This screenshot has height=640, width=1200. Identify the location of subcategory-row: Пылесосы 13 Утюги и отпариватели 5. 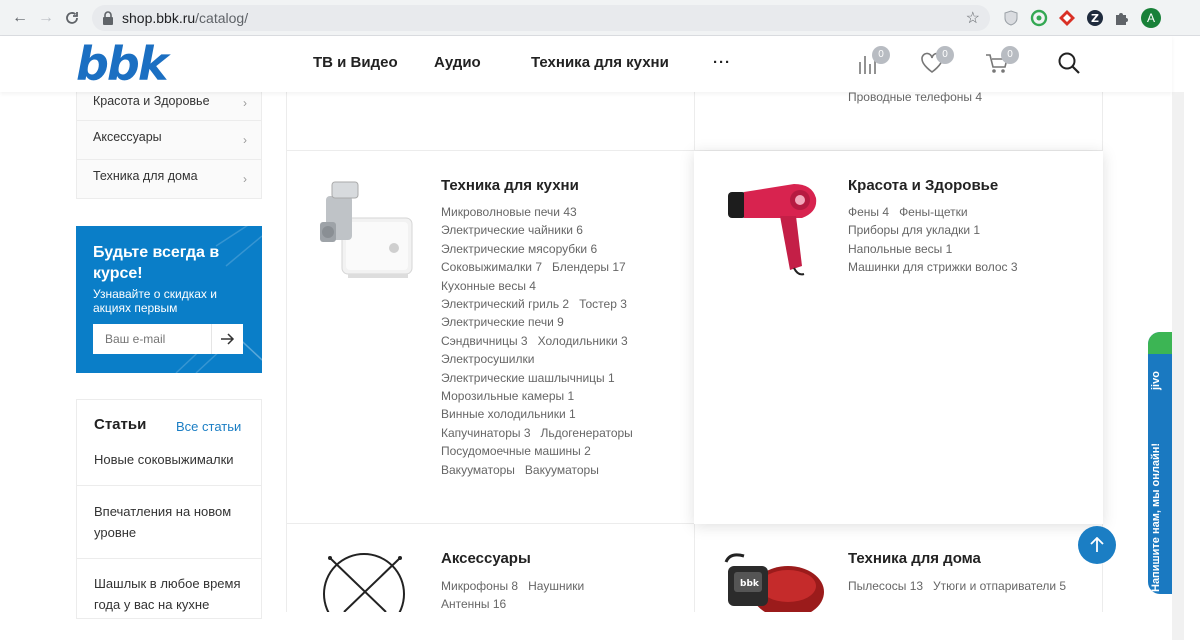
(962, 586).